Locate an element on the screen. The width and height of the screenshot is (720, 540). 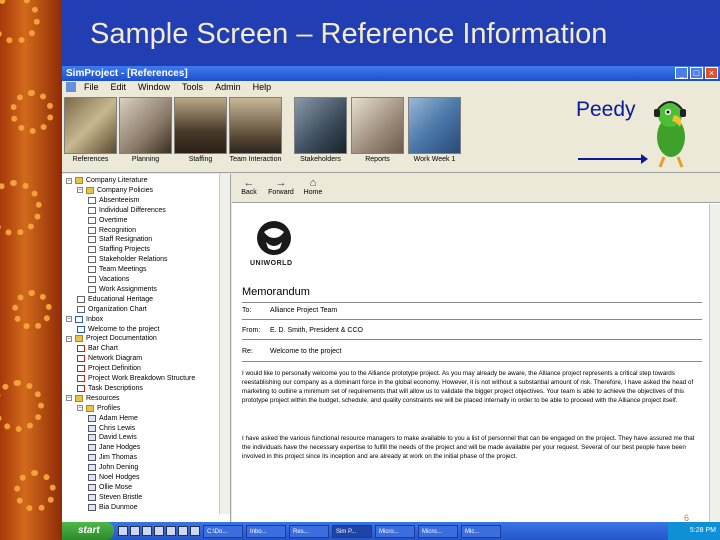
tree-item: Network Diagram is located at coordinates (109, 358).